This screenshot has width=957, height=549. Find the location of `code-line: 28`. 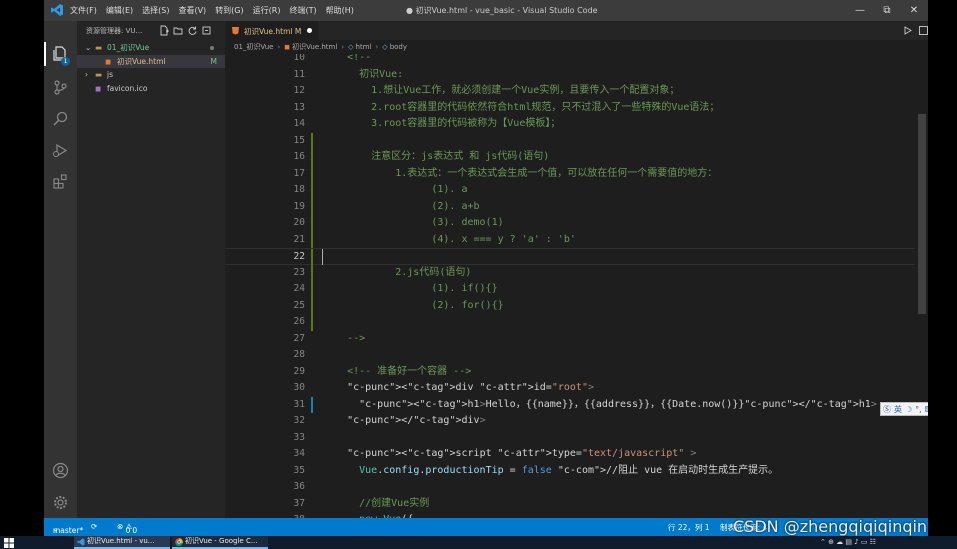

code-line: 28 is located at coordinates (570, 355).